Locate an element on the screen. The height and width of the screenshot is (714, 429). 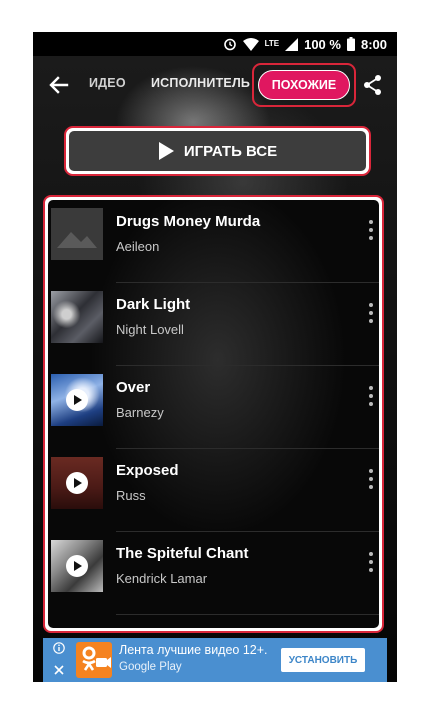
play-all-highlight: ИГРАТЬ ВСЕ is located at coordinates (217, 151).